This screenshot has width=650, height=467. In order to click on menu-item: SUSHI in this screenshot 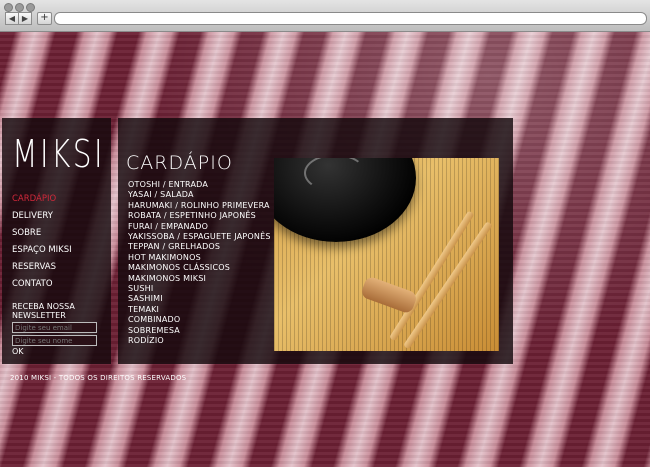, I will do `click(199, 289)`.